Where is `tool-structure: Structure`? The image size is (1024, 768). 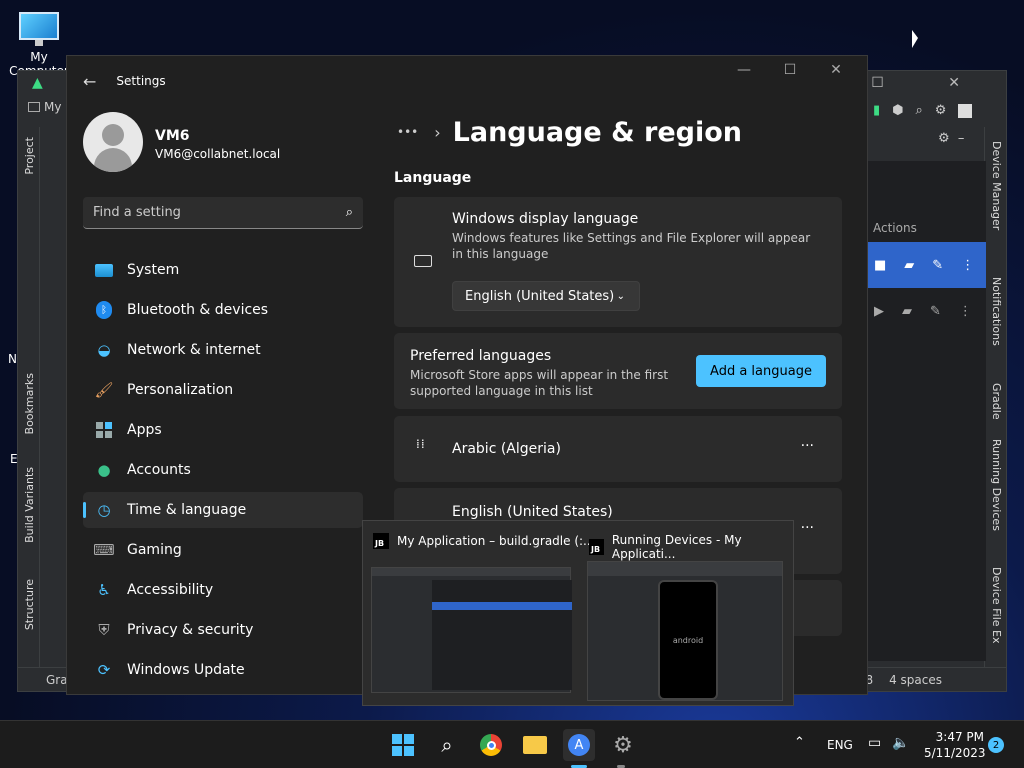
tool-structure: Structure is located at coordinates (29, 604).